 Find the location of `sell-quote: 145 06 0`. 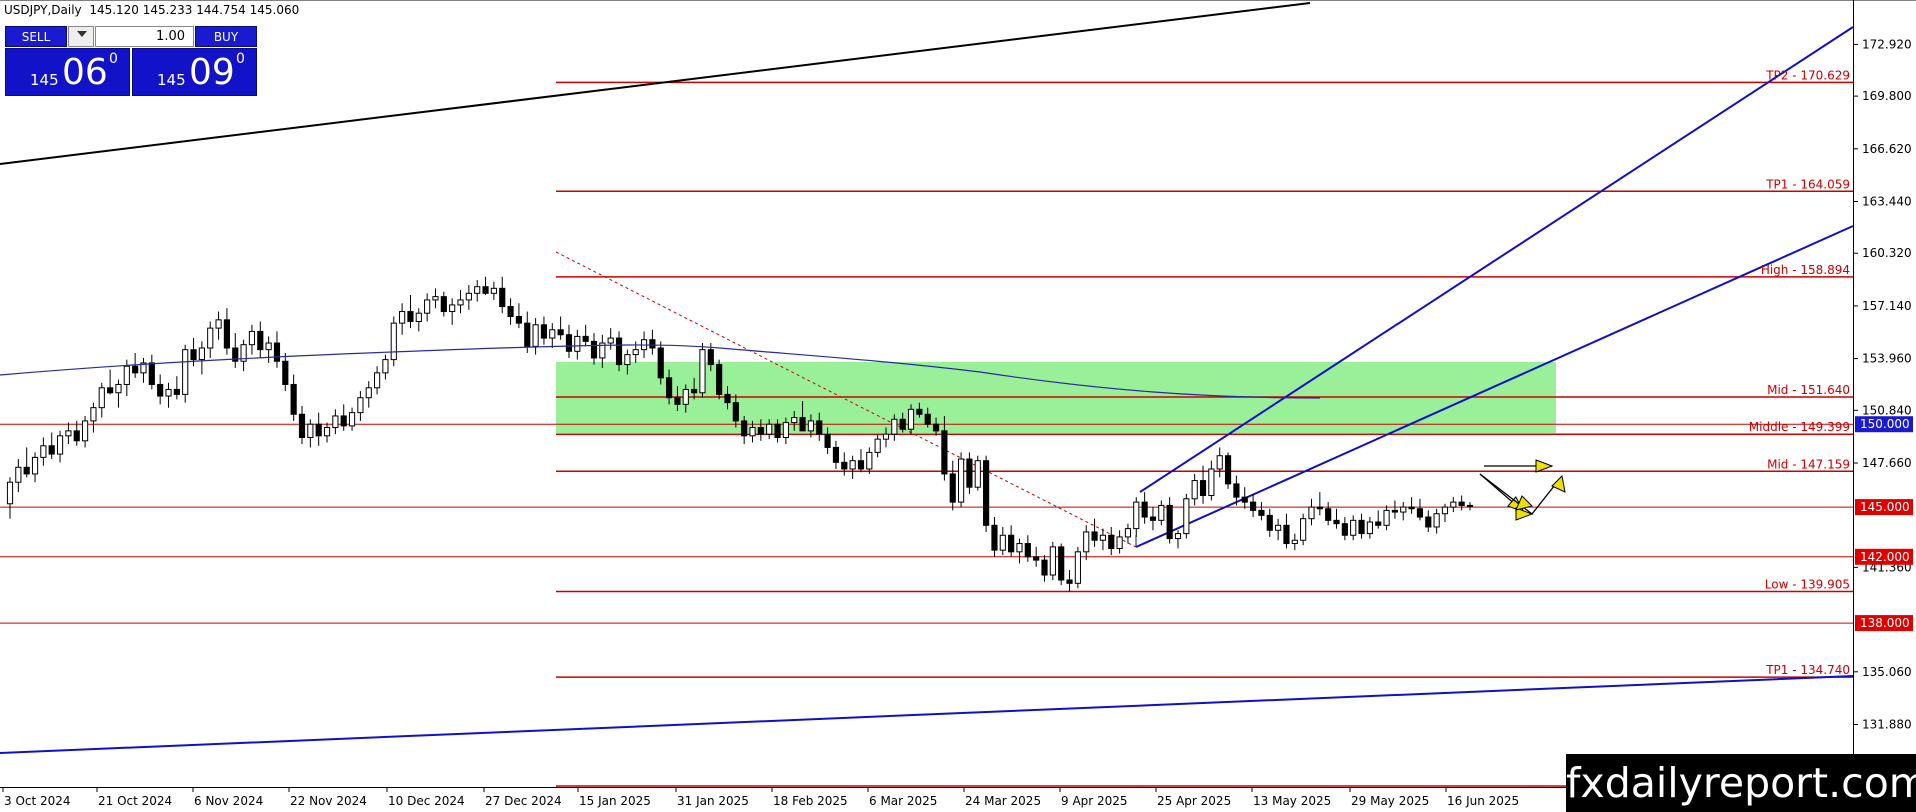

sell-quote: 145 06 0 is located at coordinates (67, 72).